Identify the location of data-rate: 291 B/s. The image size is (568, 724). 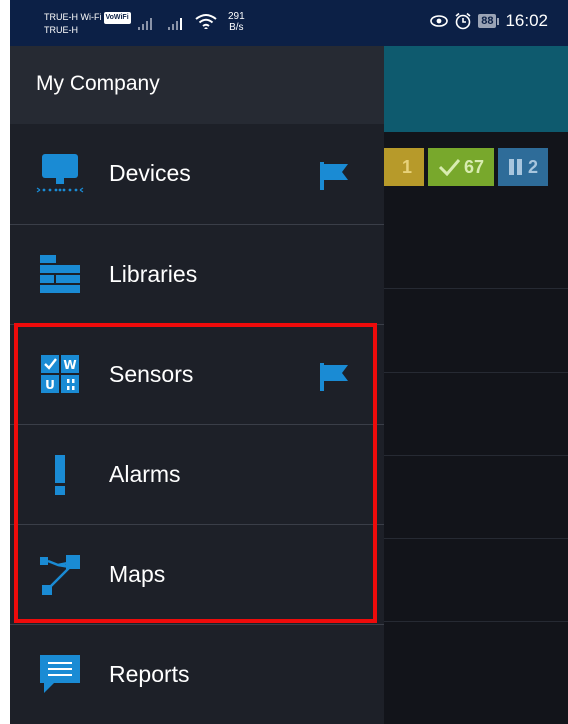
(236, 22).